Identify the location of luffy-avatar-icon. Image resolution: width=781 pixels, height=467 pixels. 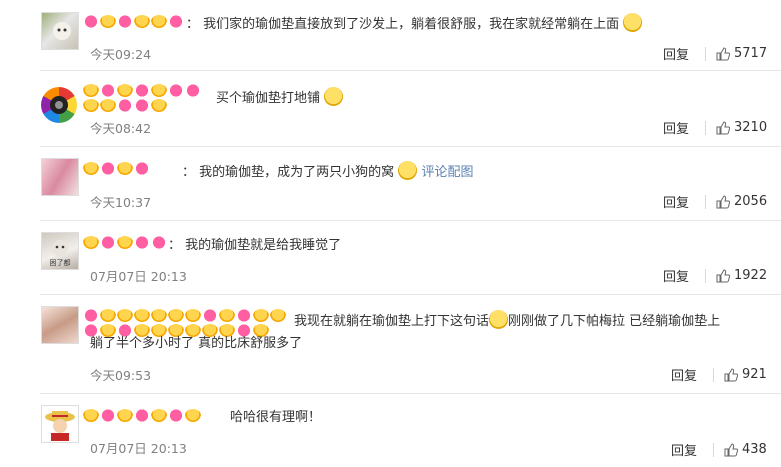
(60, 426).